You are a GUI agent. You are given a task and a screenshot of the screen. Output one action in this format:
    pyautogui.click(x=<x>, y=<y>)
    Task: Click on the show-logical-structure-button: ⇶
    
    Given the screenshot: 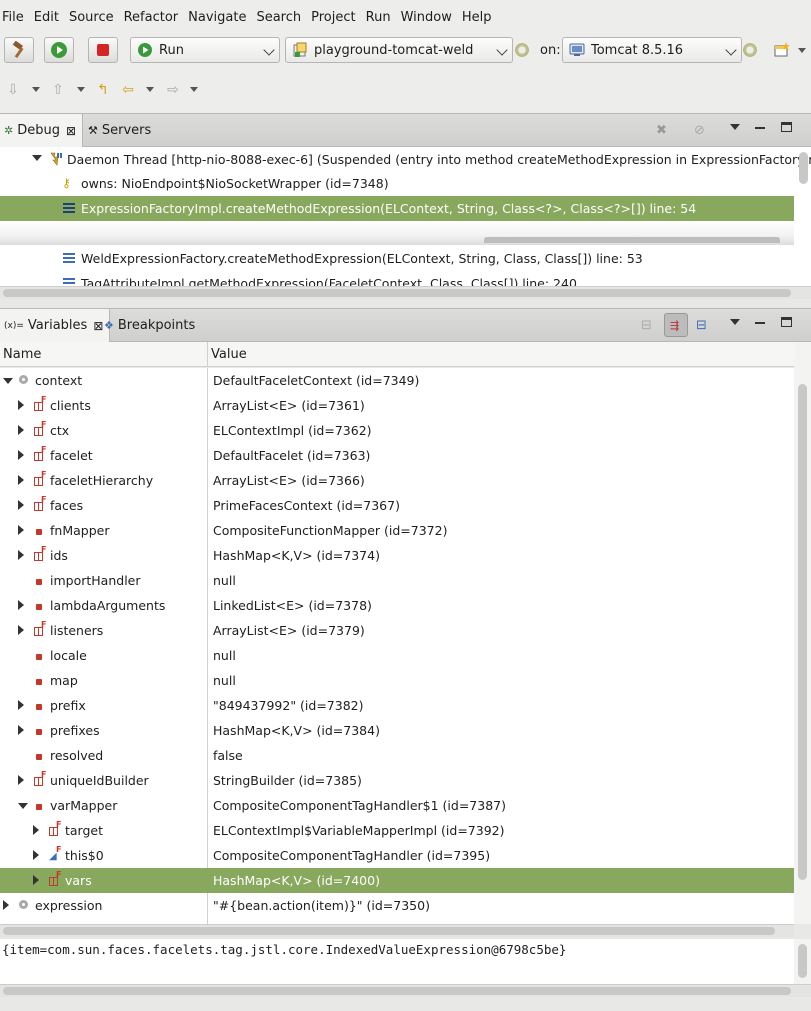 What is the action you would take?
    pyautogui.click(x=676, y=325)
    